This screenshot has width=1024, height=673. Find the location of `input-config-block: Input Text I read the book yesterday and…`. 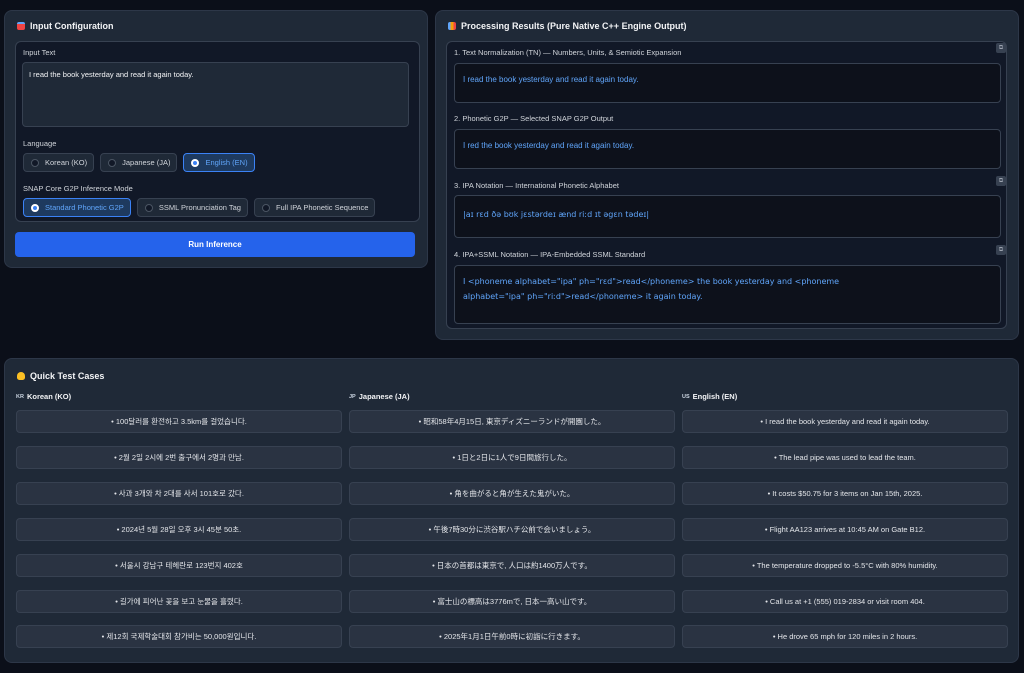

input-config-block: Input Text I read the book yesterday and… is located at coordinates (217, 131).